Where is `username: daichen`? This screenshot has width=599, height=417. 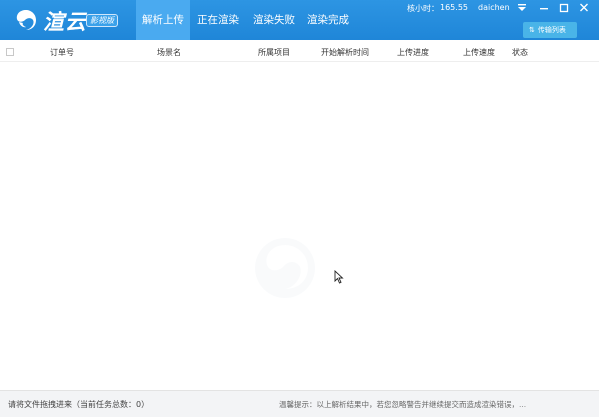
username: daichen is located at coordinates (494, 7).